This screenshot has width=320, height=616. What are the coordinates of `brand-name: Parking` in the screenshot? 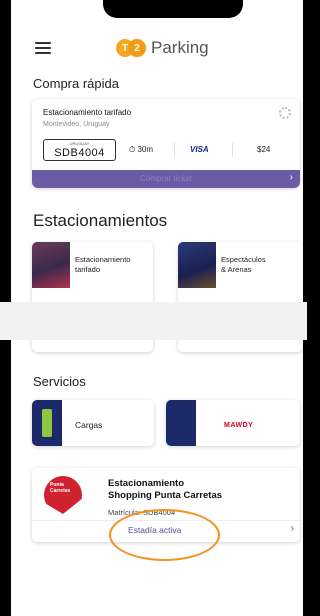 It's located at (180, 47).